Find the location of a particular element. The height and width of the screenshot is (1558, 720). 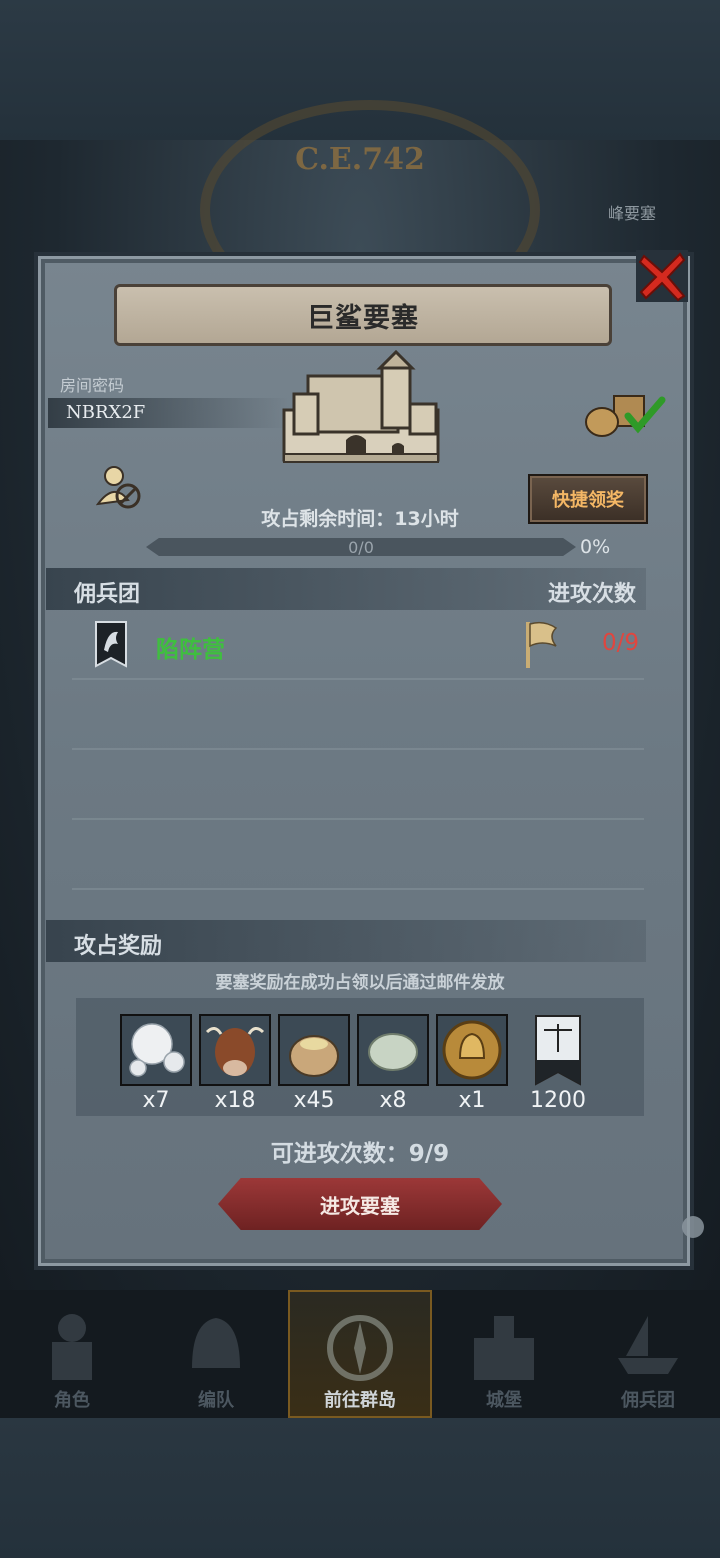

grain-sack-icon is located at coordinates (314, 1050).